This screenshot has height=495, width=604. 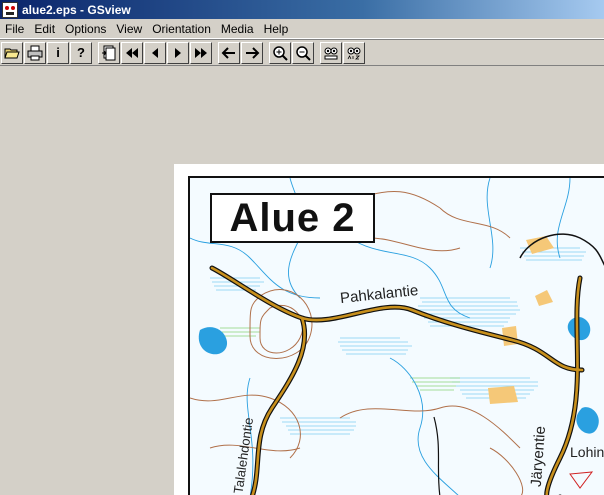 I want to click on printer-icon, so click(x=35, y=52).